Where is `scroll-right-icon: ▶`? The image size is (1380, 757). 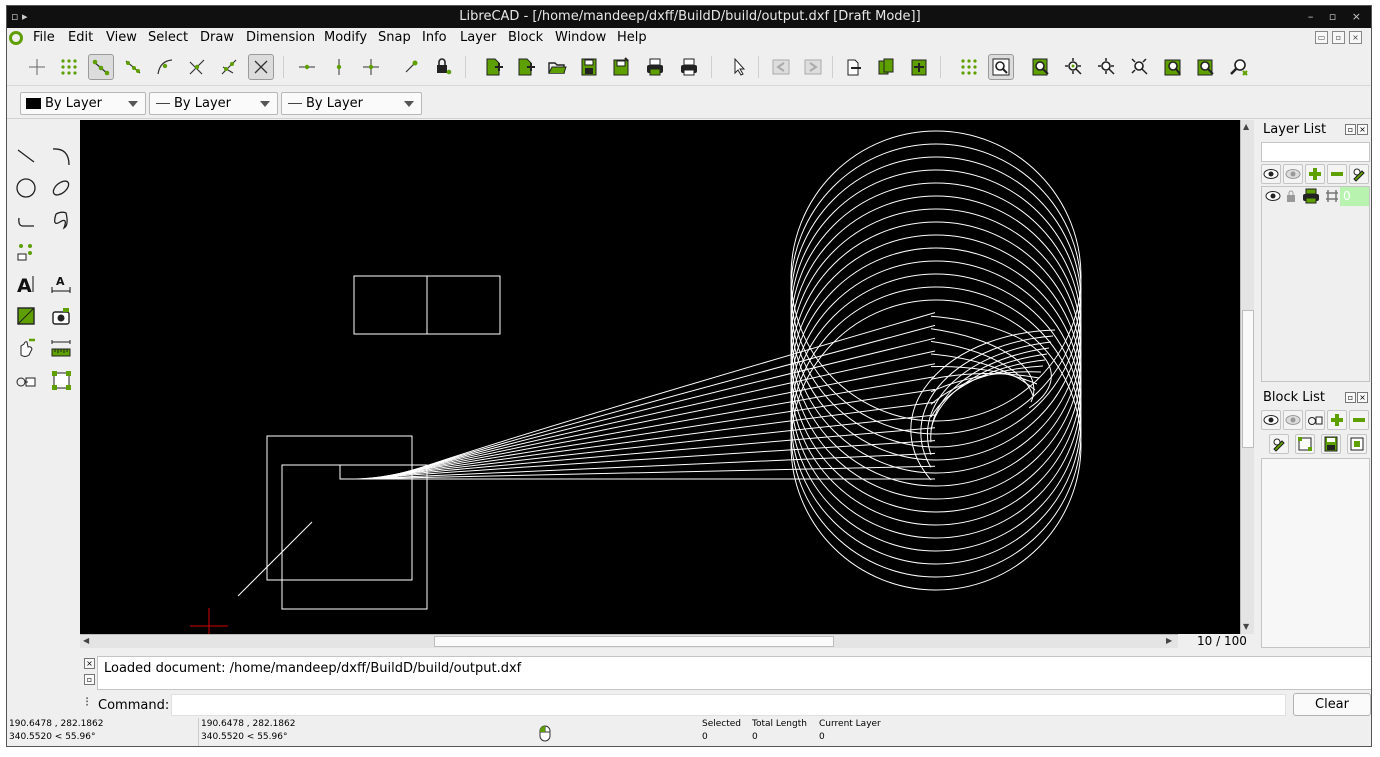 scroll-right-icon: ▶ is located at coordinates (1169, 640).